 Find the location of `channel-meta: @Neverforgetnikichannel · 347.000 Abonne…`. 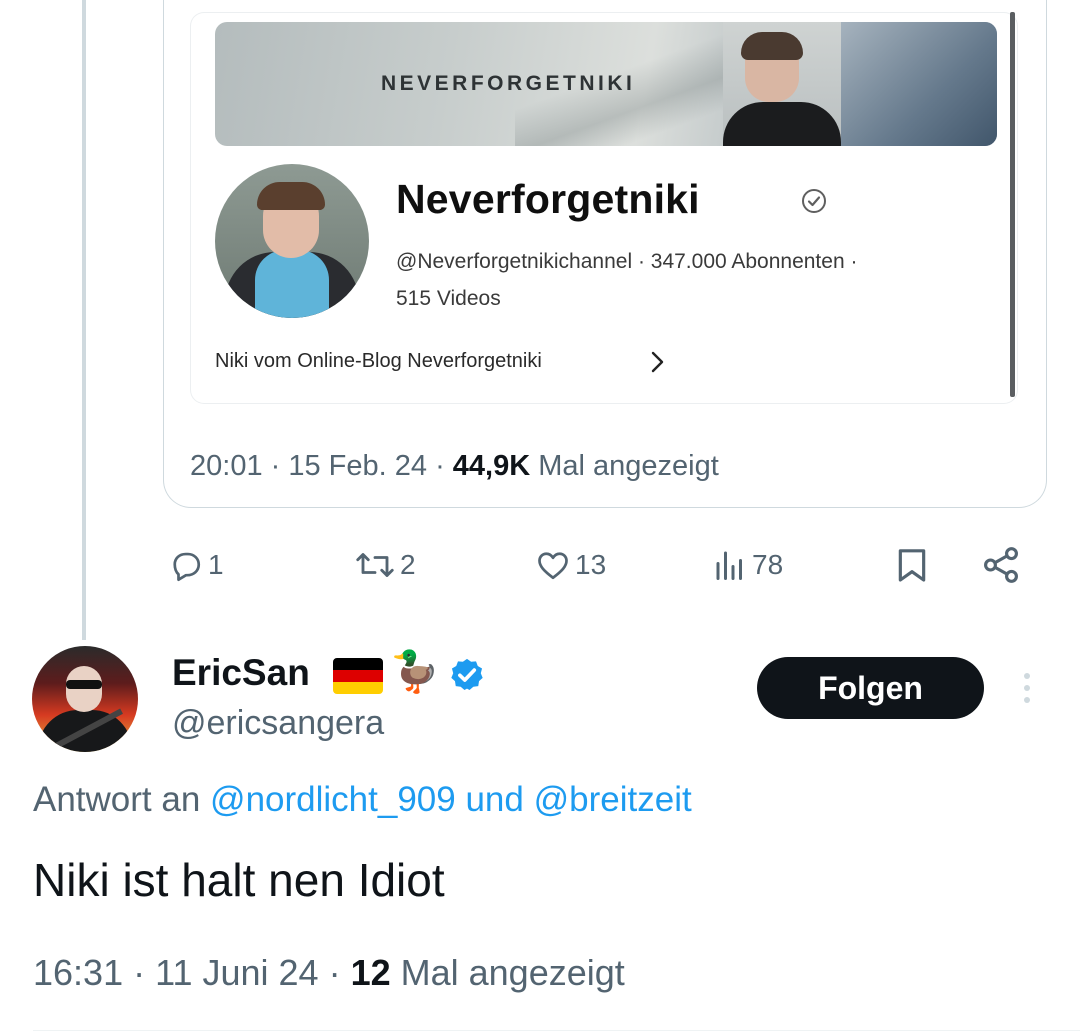

channel-meta: @Neverforgetnikichannel · 347.000 Abonne… is located at coordinates (627, 261).